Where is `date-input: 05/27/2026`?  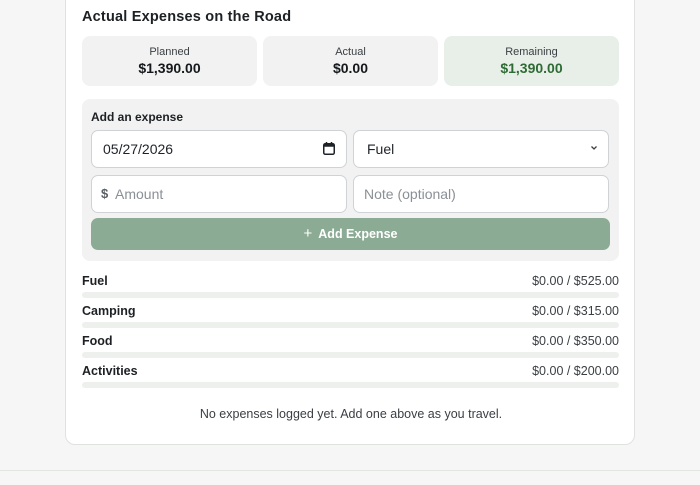 date-input: 05/27/2026 is located at coordinates (219, 149).